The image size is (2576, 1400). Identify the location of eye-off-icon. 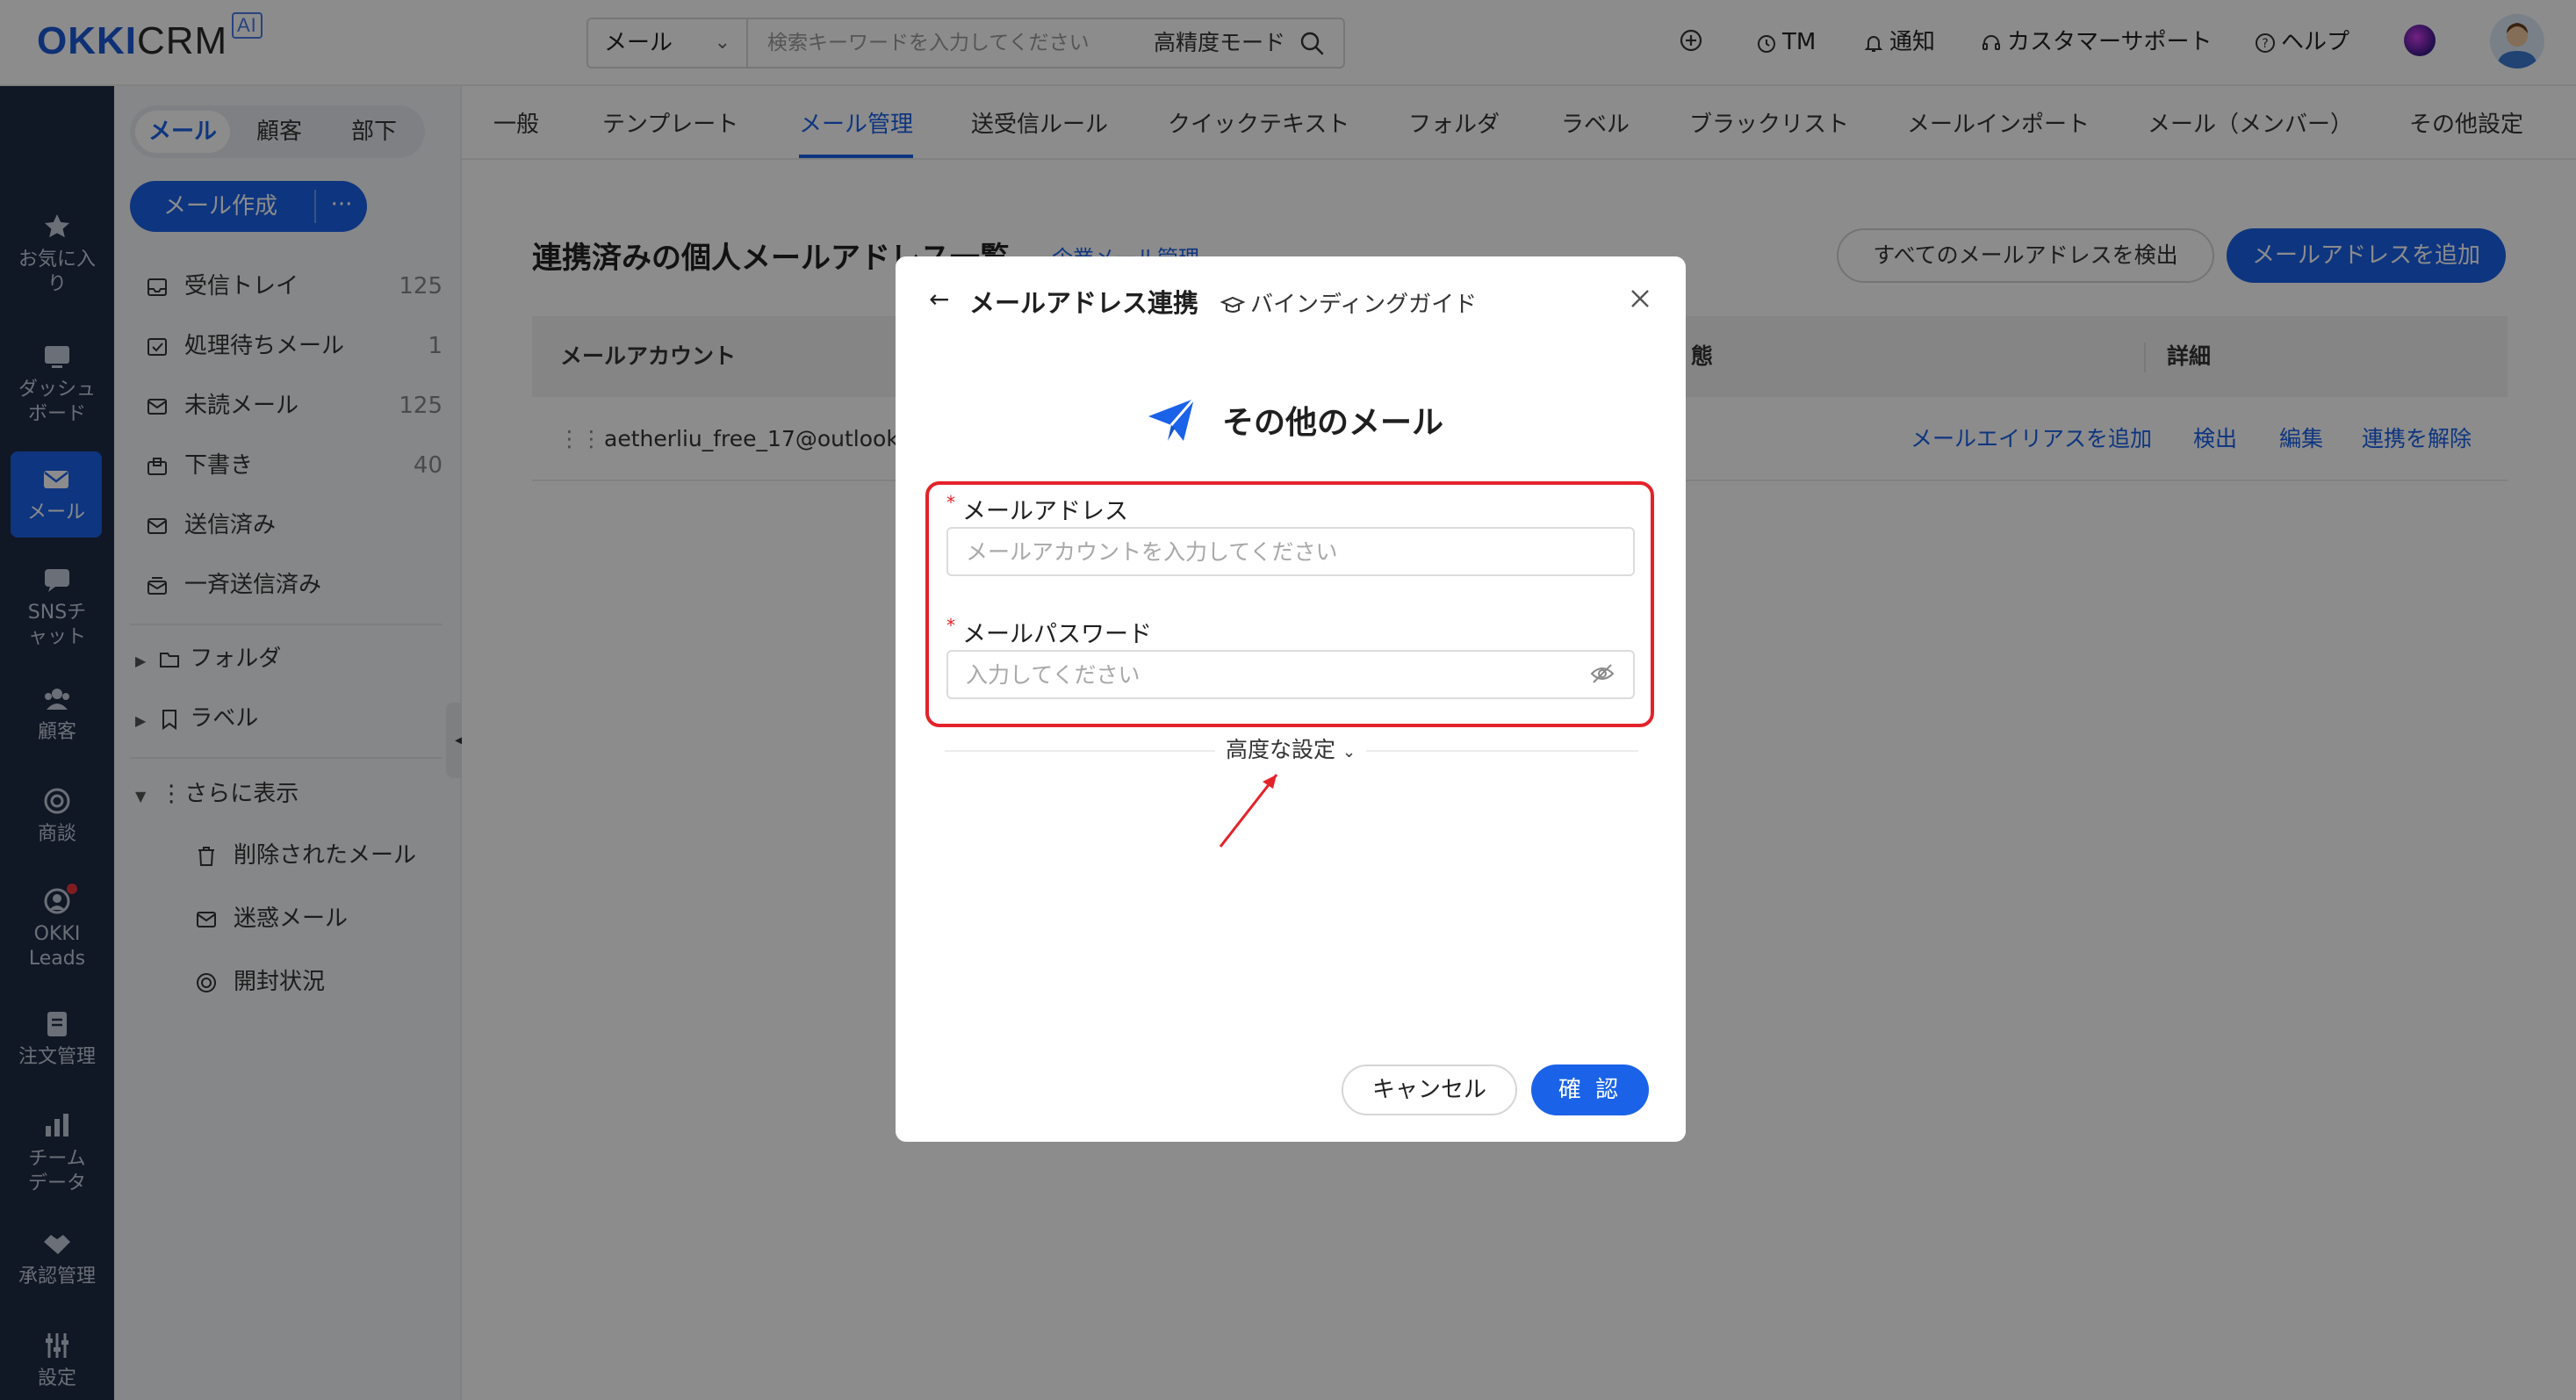
(1602, 673).